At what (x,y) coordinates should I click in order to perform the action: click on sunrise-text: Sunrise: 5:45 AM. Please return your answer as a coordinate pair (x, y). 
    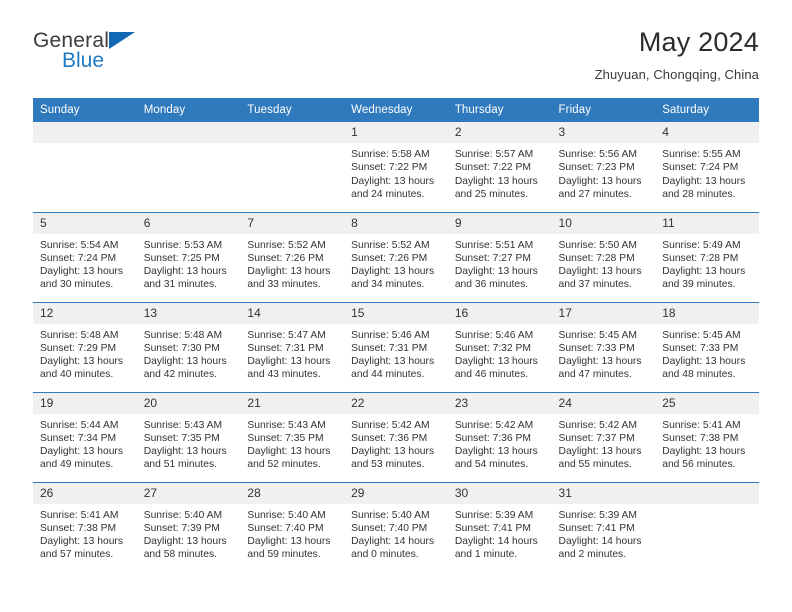
    Looking at the image, I should click on (597, 335).